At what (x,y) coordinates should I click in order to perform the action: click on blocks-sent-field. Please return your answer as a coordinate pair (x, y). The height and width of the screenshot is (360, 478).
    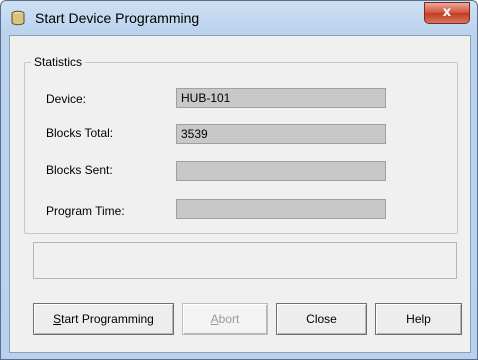
    Looking at the image, I should click on (281, 171).